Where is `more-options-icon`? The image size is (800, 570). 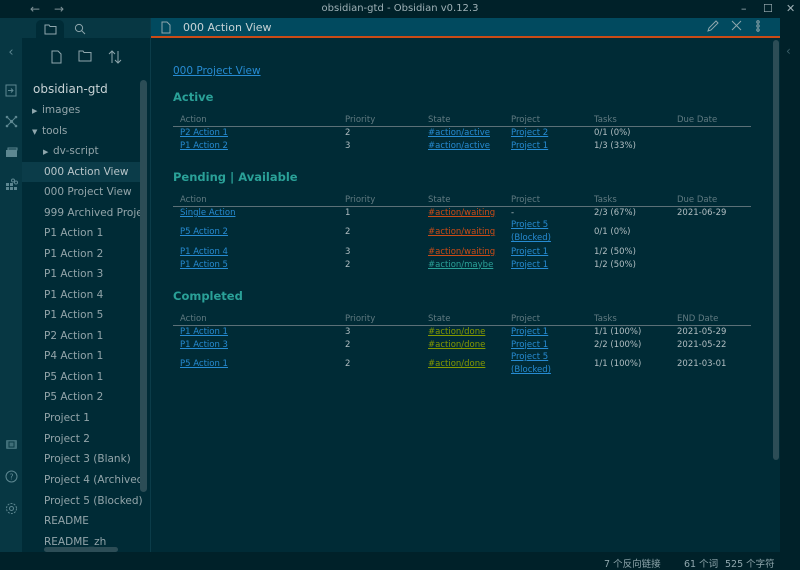
more-options-icon is located at coordinates (758, 27).